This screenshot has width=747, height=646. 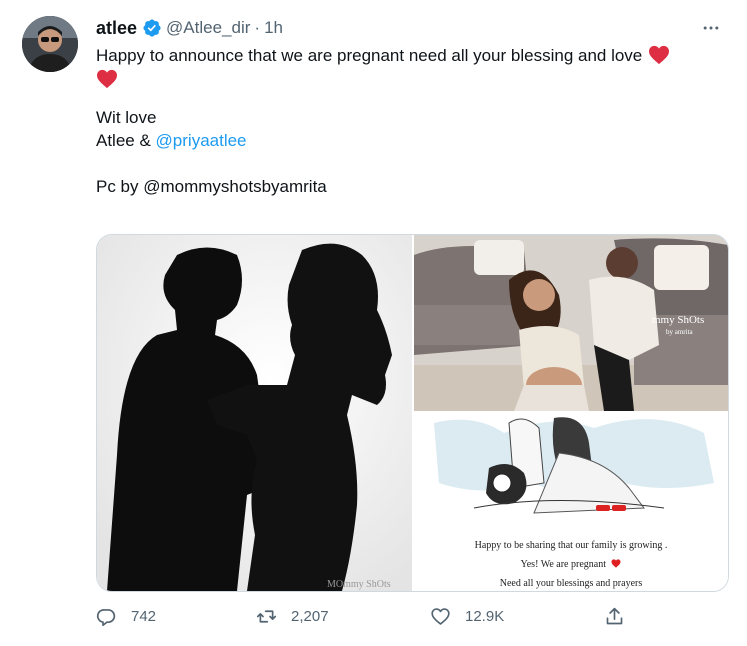 I want to click on tweet-header: atlee @Atlee_dir · 1h, so click(x=189, y=28).